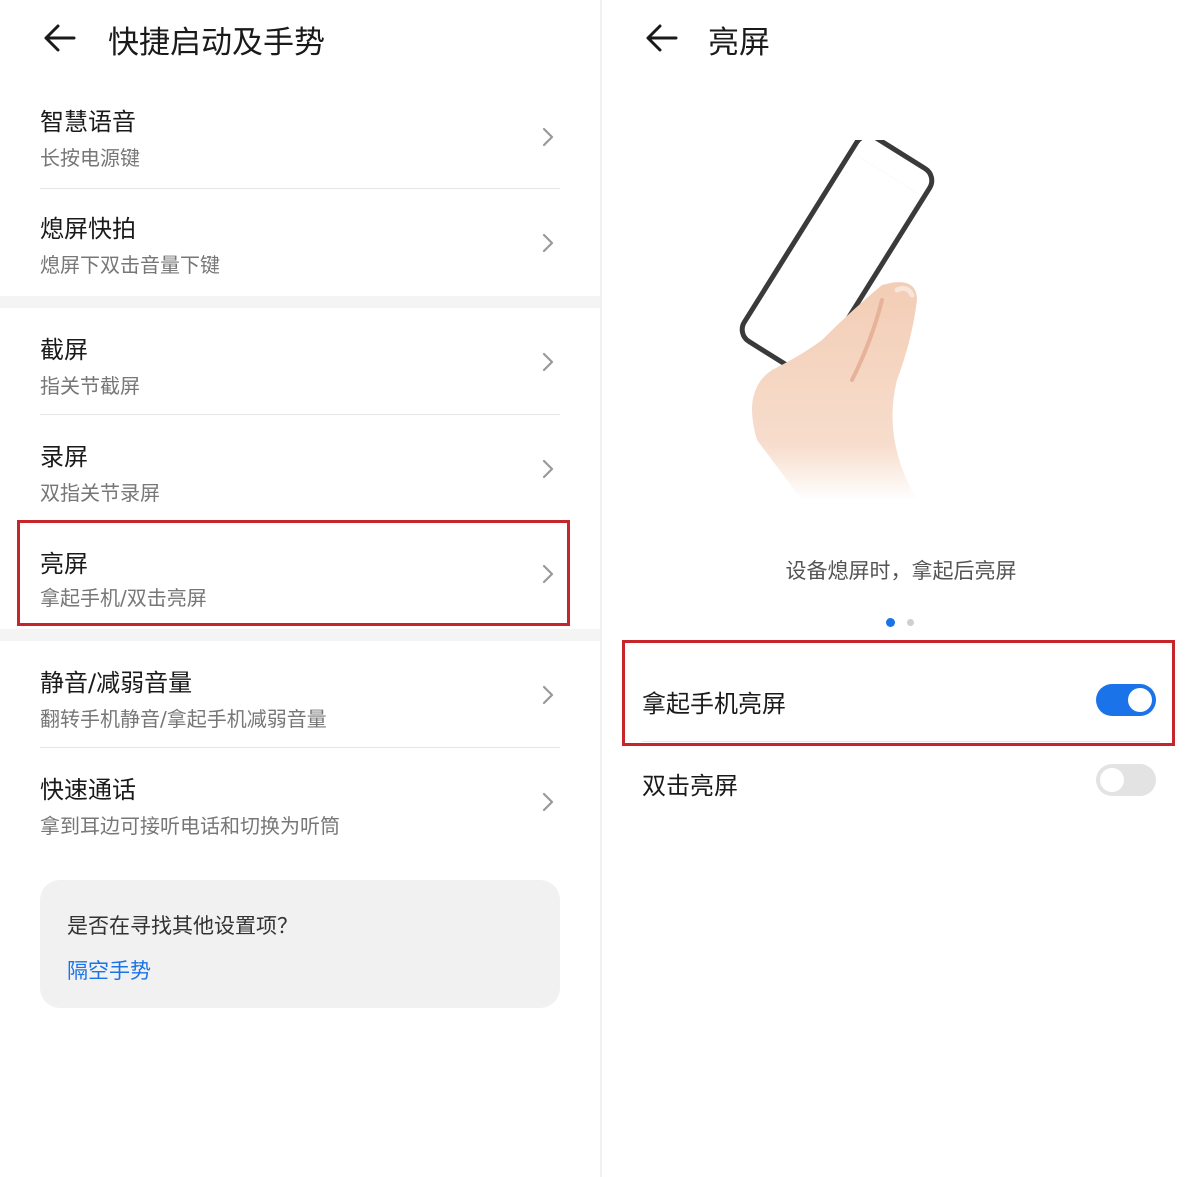 The image size is (1200, 1177). Describe the element at coordinates (1126, 780) in the screenshot. I see `double-tap-wake-toggle` at that location.